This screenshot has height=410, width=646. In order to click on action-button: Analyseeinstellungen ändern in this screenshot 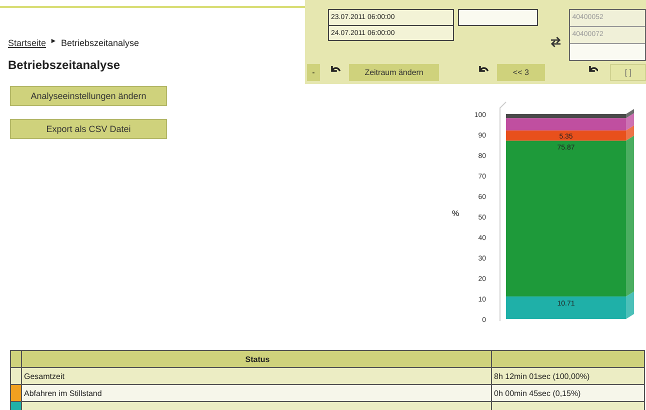, I will do `click(88, 96)`.